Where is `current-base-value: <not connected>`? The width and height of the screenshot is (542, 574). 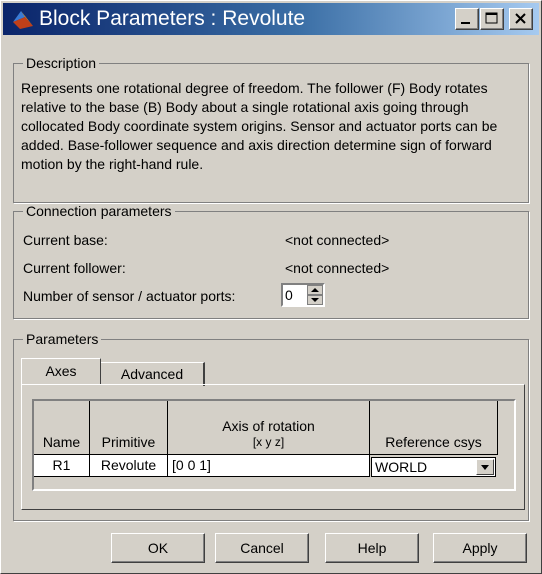 current-base-value: <not connected> is located at coordinates (337, 240).